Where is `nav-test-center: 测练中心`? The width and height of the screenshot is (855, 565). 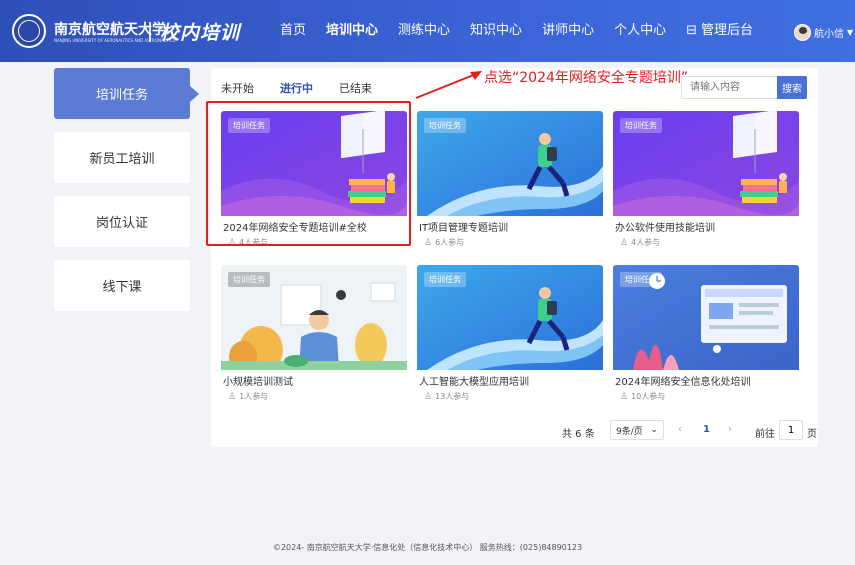 nav-test-center: 测练中心 is located at coordinates (424, 31).